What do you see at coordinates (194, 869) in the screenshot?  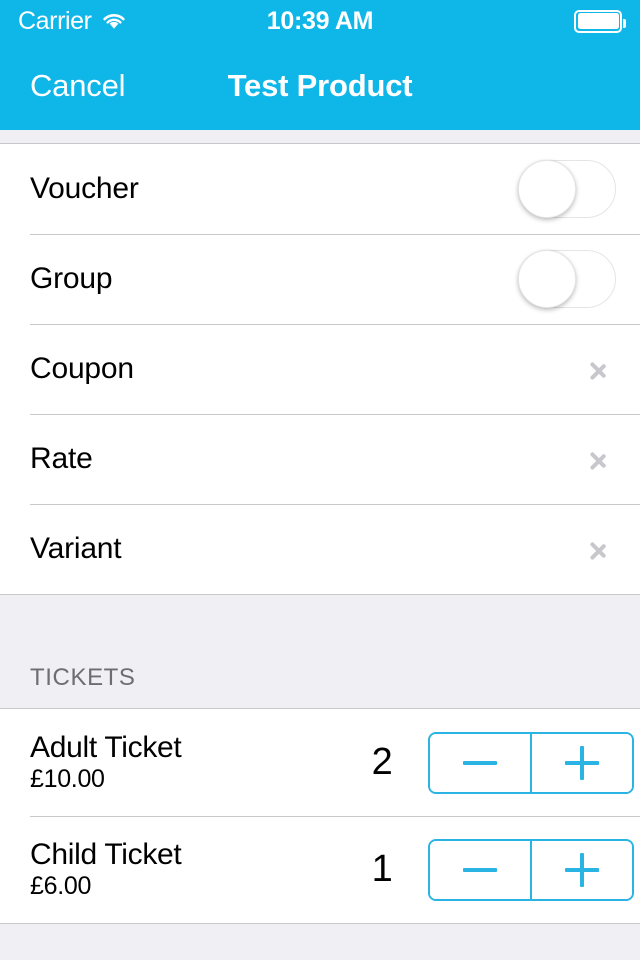 I see `ticket-info: Child Ticket £6.00` at bounding box center [194, 869].